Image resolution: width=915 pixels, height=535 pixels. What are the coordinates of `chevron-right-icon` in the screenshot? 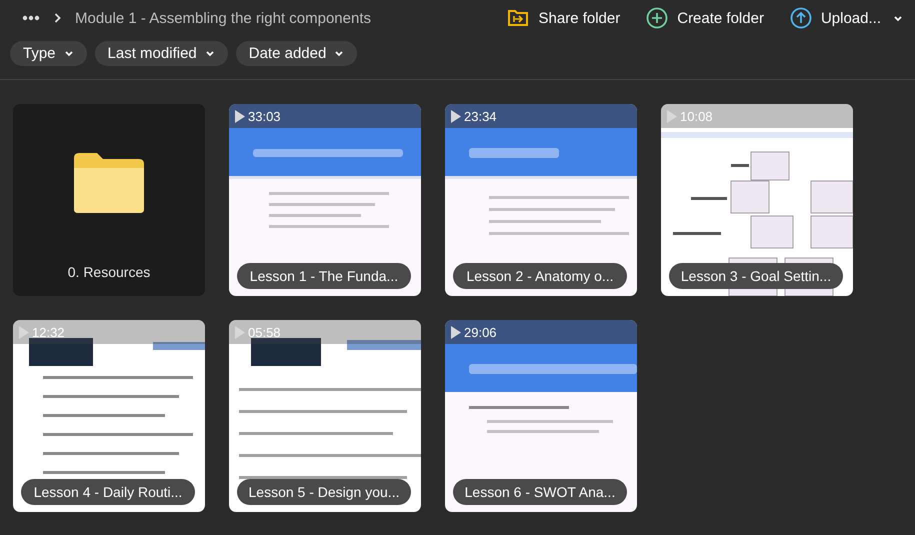 It's located at (57, 18).